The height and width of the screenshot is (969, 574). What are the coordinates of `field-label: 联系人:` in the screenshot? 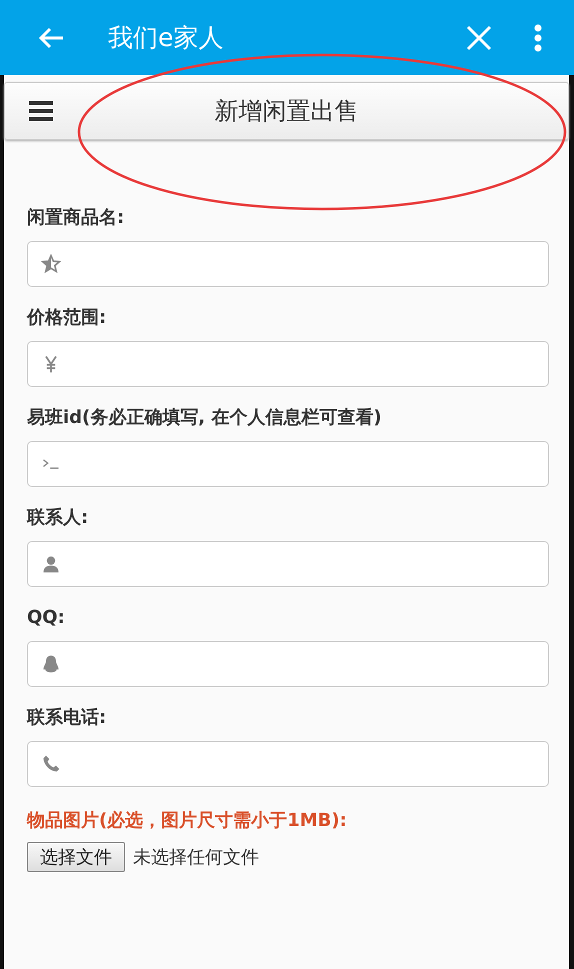 It's located at (57, 518).